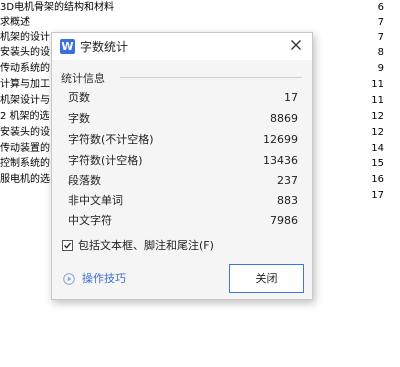 The width and height of the screenshot is (400, 367). Describe the element at coordinates (280, 139) in the screenshot. I see `stat-value: 12699` at that location.